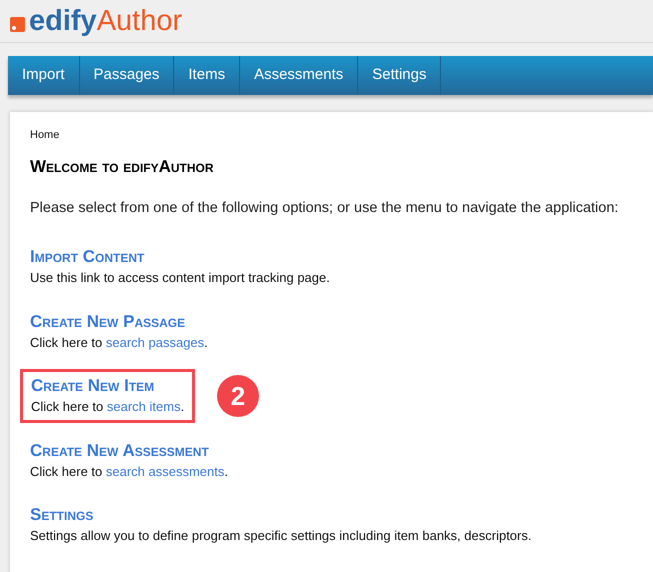  What do you see at coordinates (324, 208) in the screenshot?
I see `intro-text: Please select from one of the following options; or use the menu to navigate the application:` at bounding box center [324, 208].